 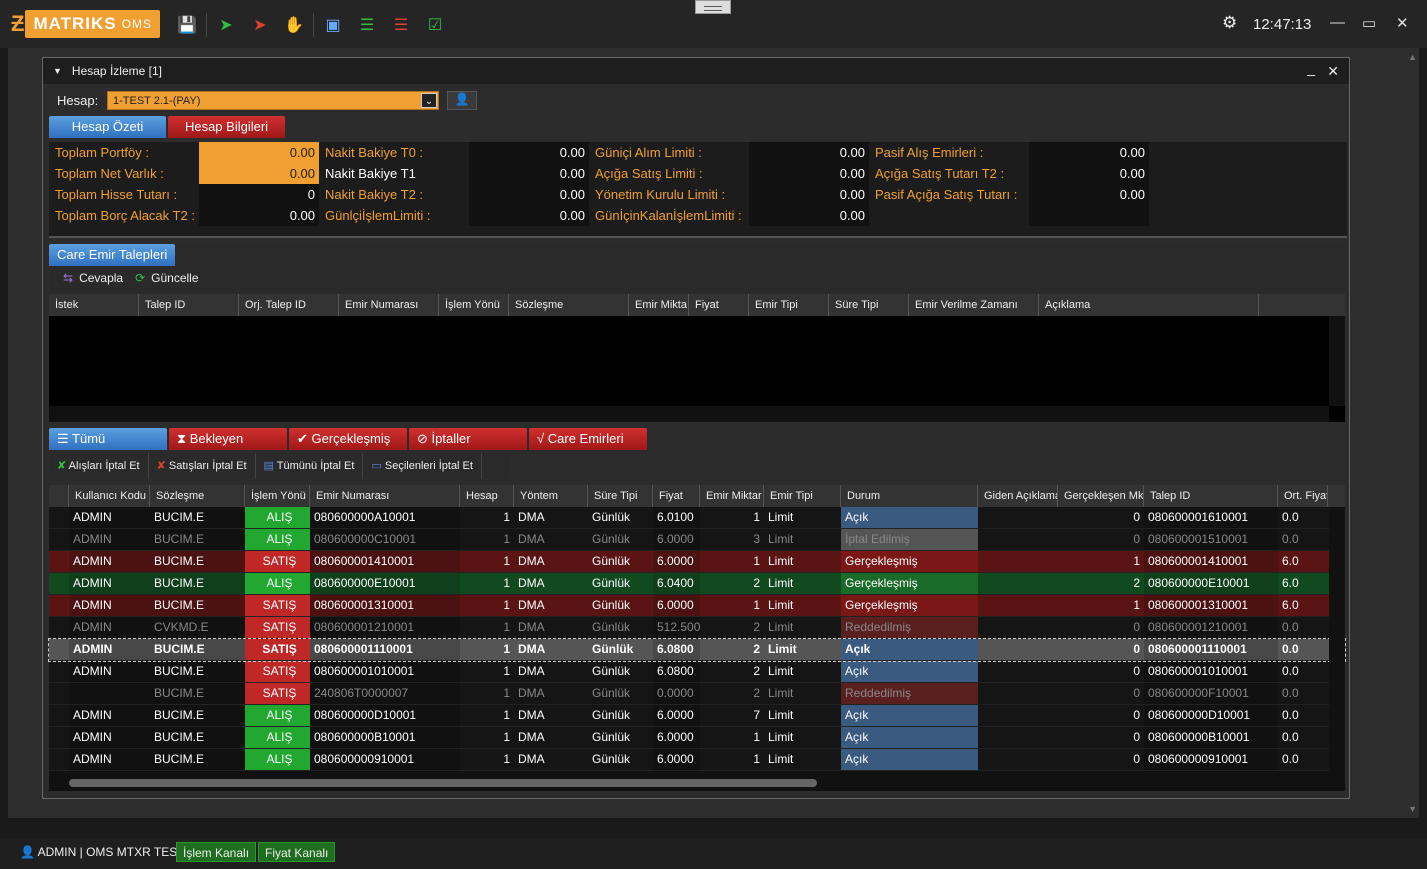 I want to click on reply-icon: ⇆, so click(x=68, y=278).